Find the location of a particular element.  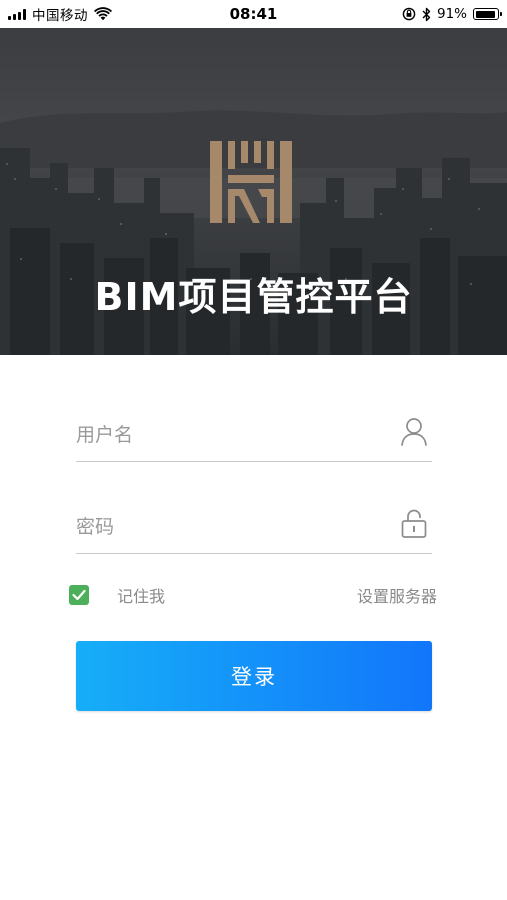

remember-me: 记住我 is located at coordinates (117, 595).